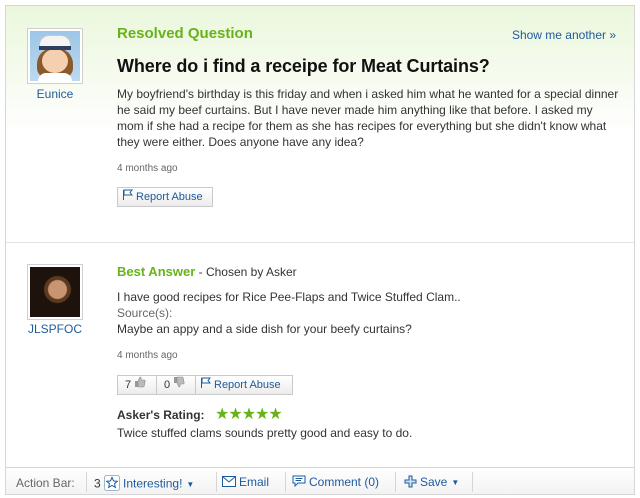 The image size is (640, 498). I want to click on star-icon, so click(112, 484).